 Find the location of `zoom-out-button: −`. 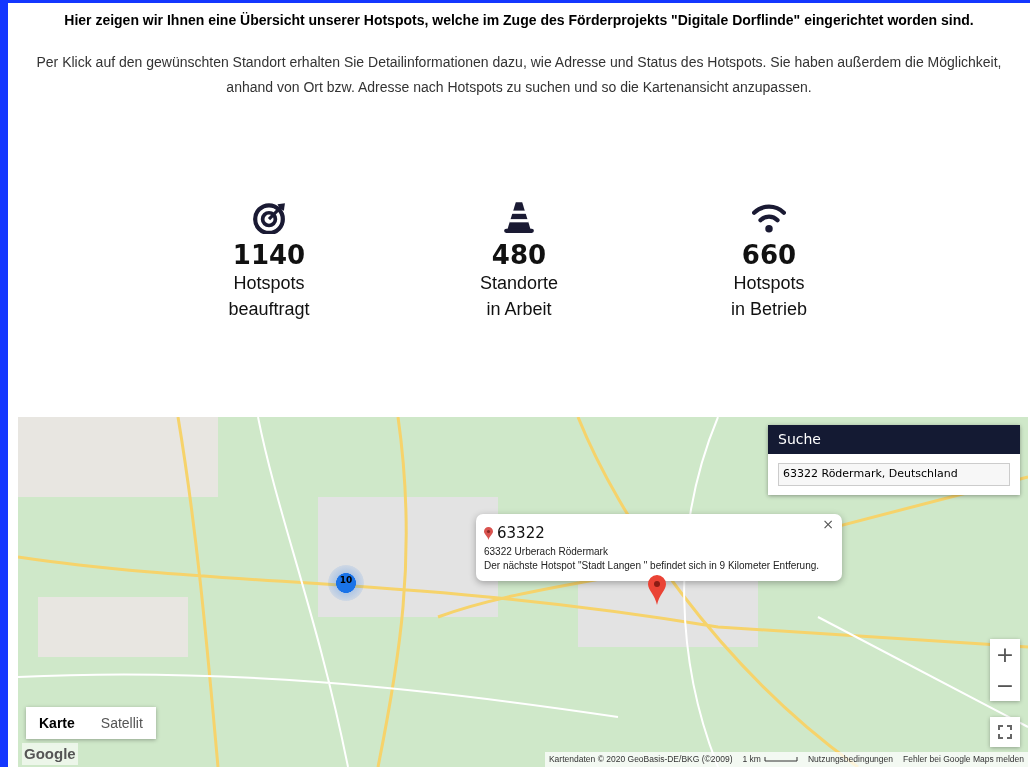

zoom-out-button: − is located at coordinates (1005, 685).